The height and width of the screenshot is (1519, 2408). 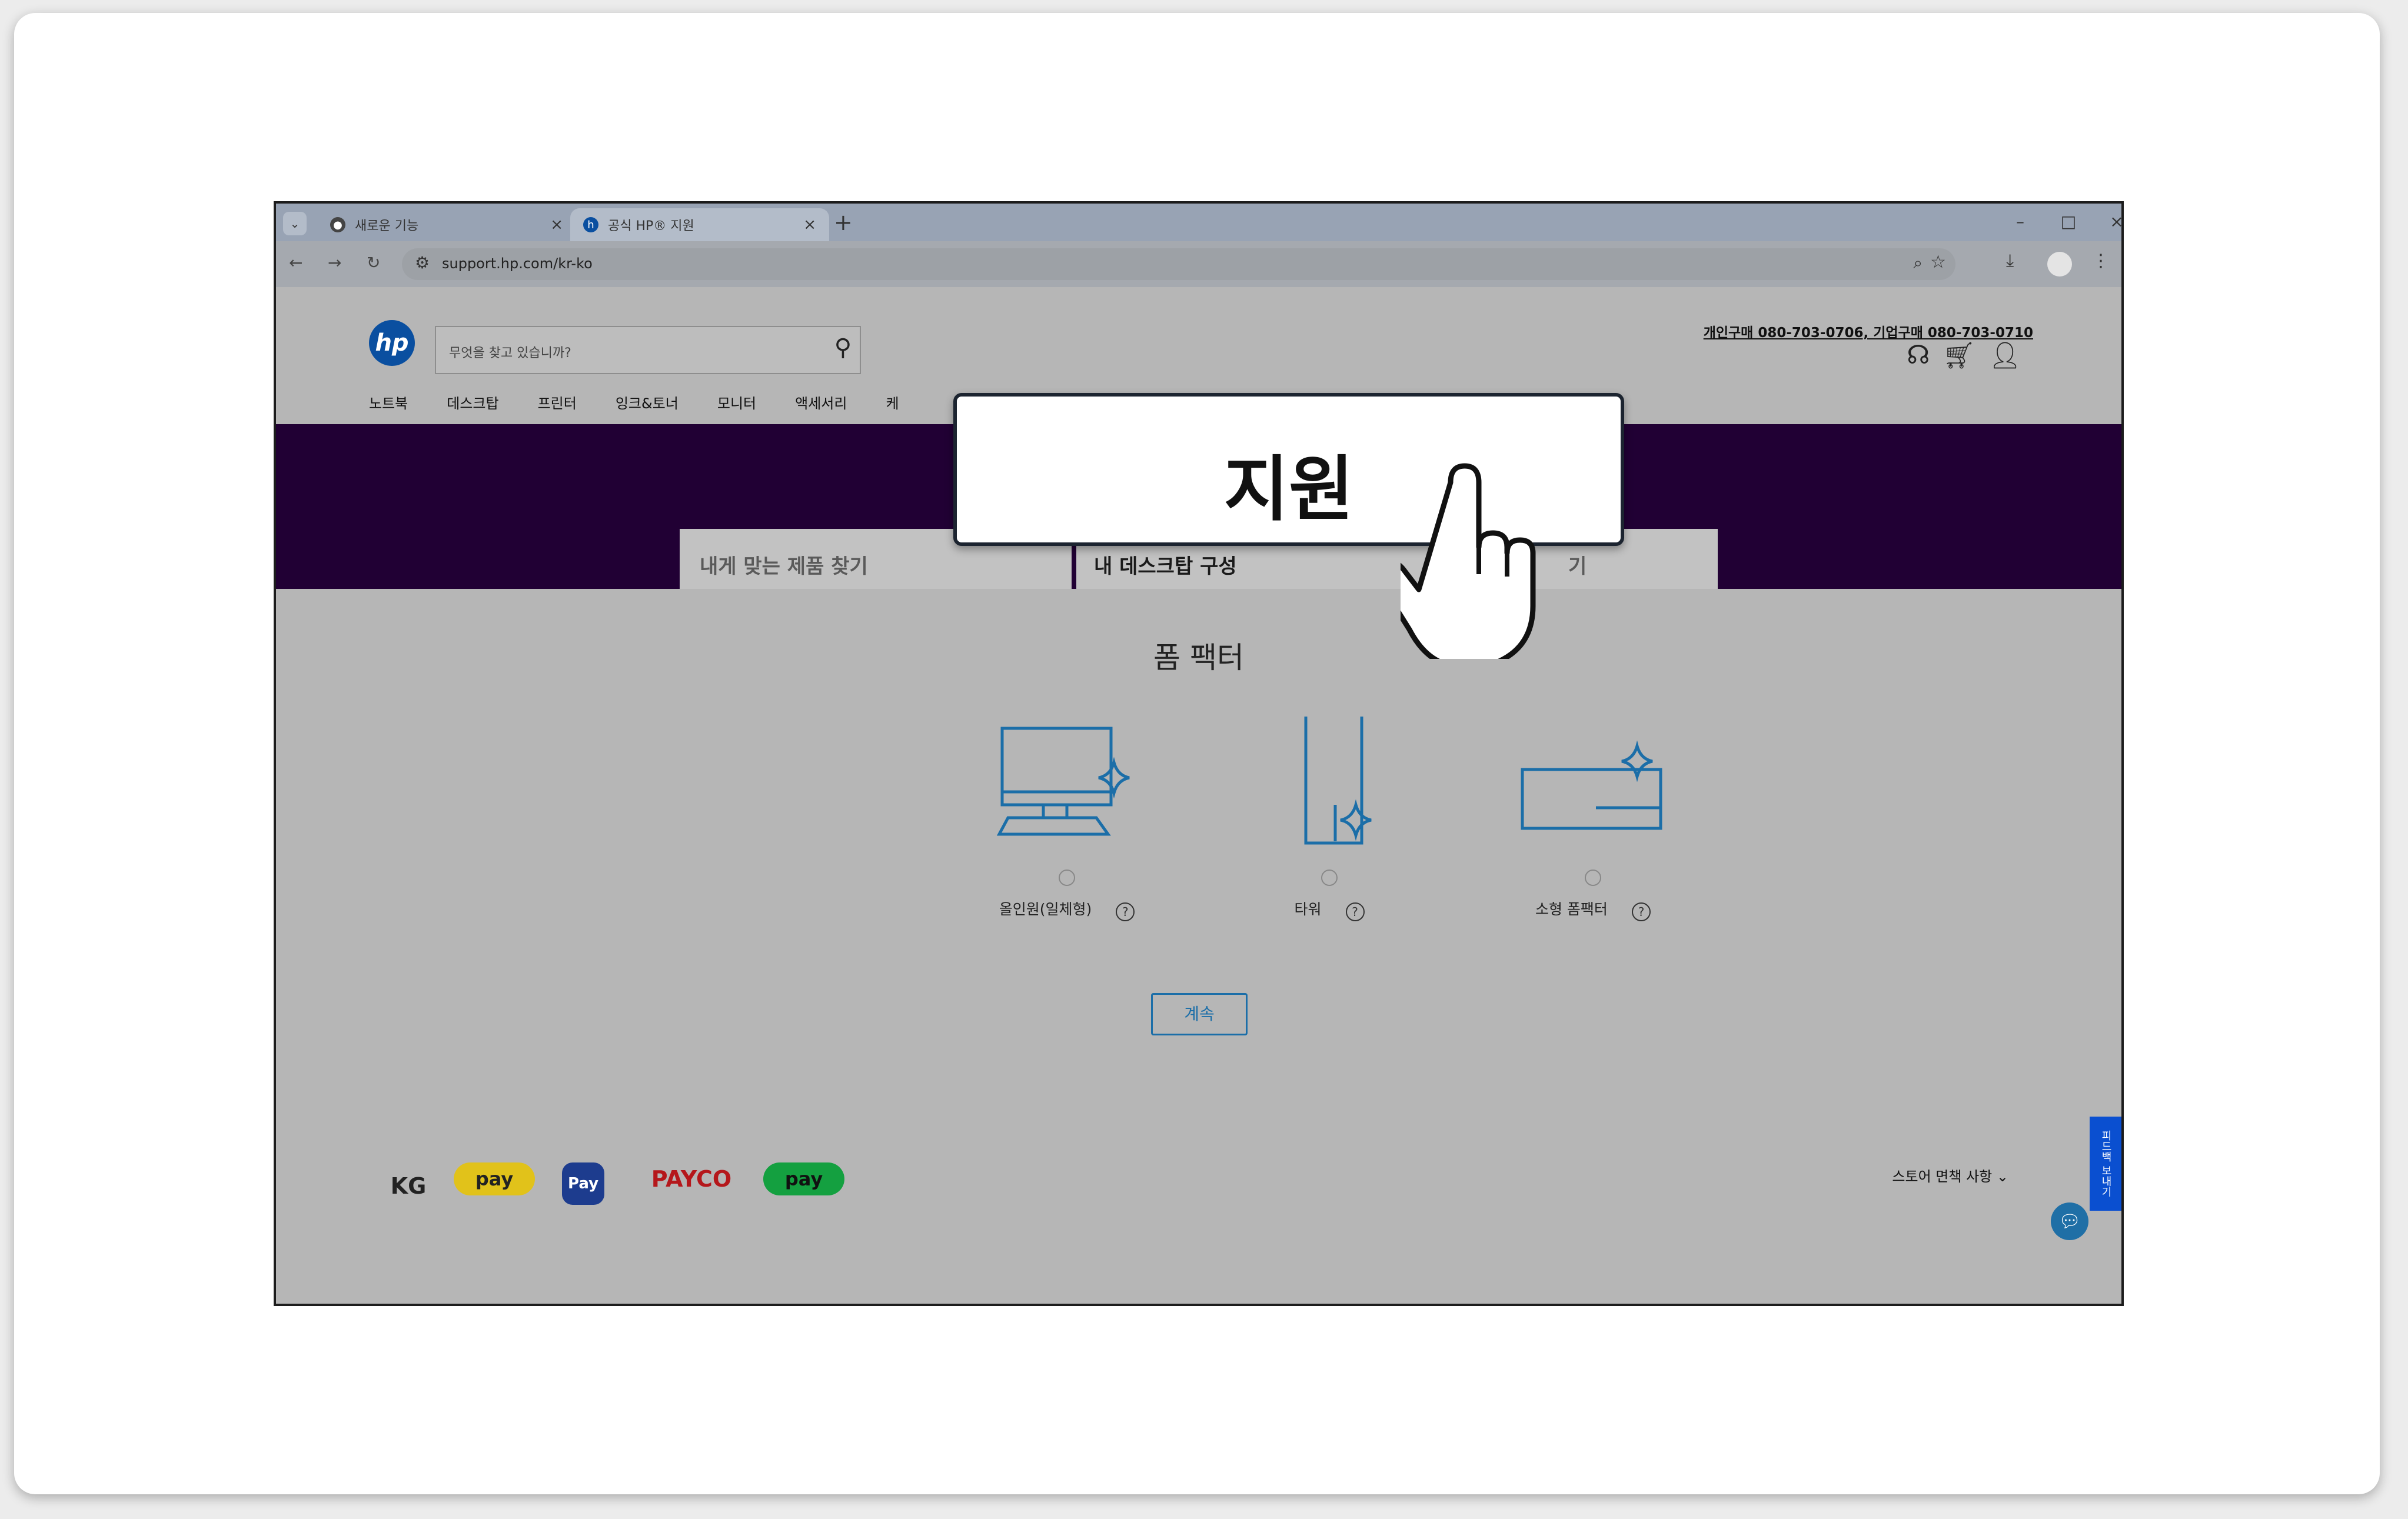 What do you see at coordinates (2010, 261) in the screenshot?
I see `download-icon: ⤓` at bounding box center [2010, 261].